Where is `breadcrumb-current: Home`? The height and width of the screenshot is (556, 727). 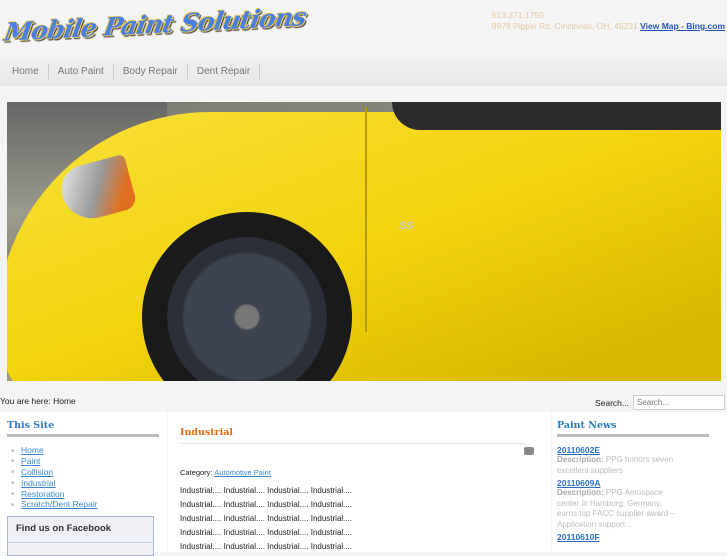 breadcrumb-current: Home is located at coordinates (64, 401).